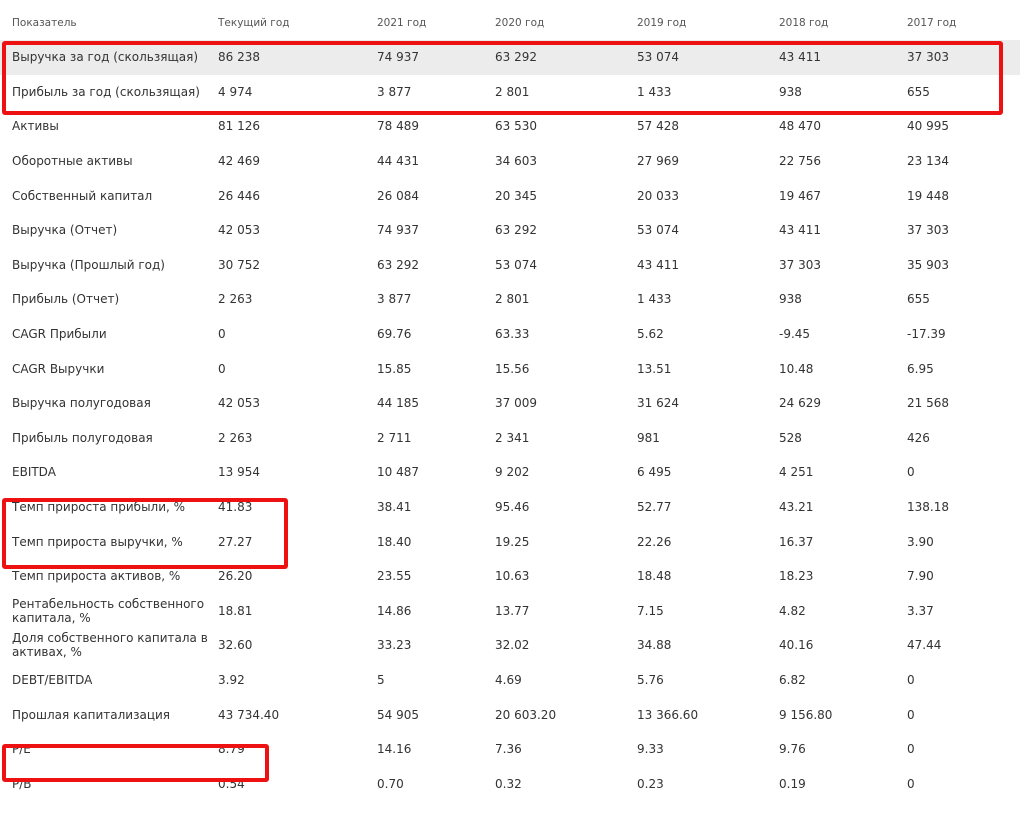 This screenshot has height=820, width=1024. Describe the element at coordinates (394, 368) in the screenshot. I see `row-value: 15.85` at that location.